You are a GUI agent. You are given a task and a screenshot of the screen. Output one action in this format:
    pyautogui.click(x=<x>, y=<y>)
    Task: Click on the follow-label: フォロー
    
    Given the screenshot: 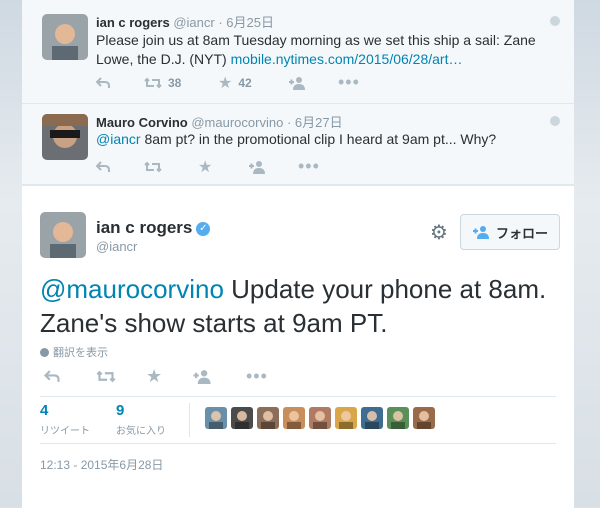 What is the action you would take?
    pyautogui.click(x=521, y=233)
    